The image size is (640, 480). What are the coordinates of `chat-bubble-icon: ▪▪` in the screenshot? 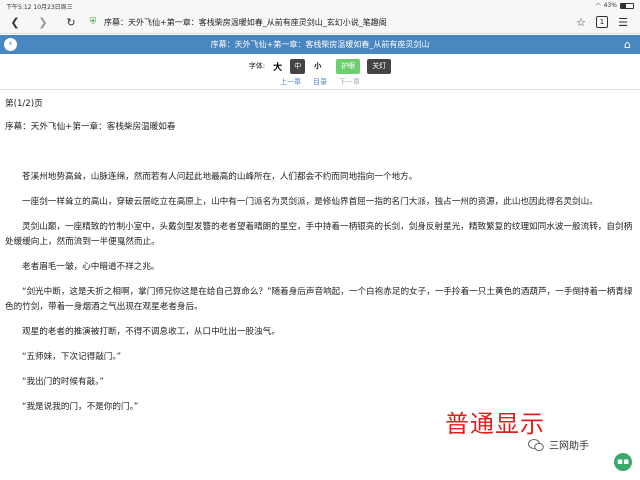 It's located at (623, 462).